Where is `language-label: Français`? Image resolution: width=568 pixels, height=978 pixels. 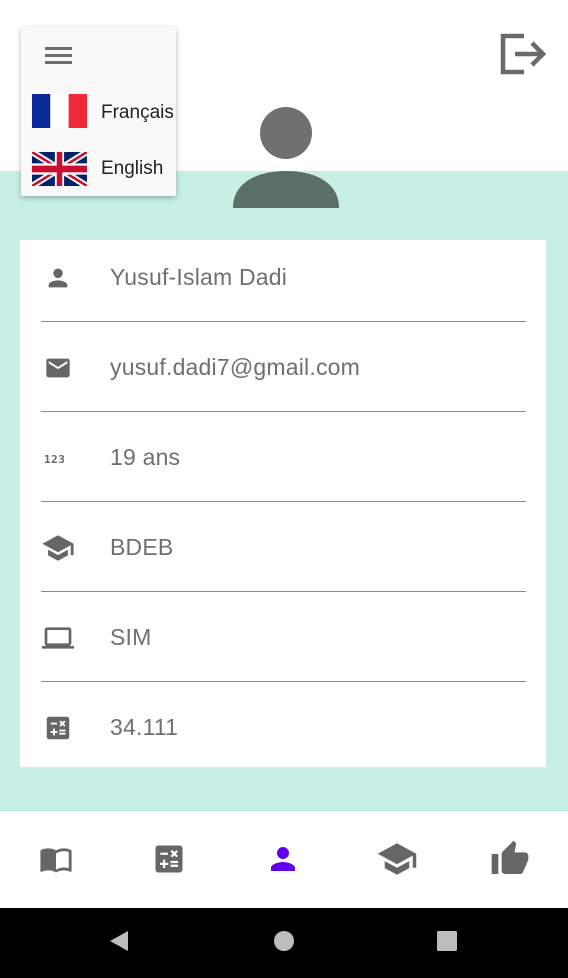
language-label: Français is located at coordinates (137, 112).